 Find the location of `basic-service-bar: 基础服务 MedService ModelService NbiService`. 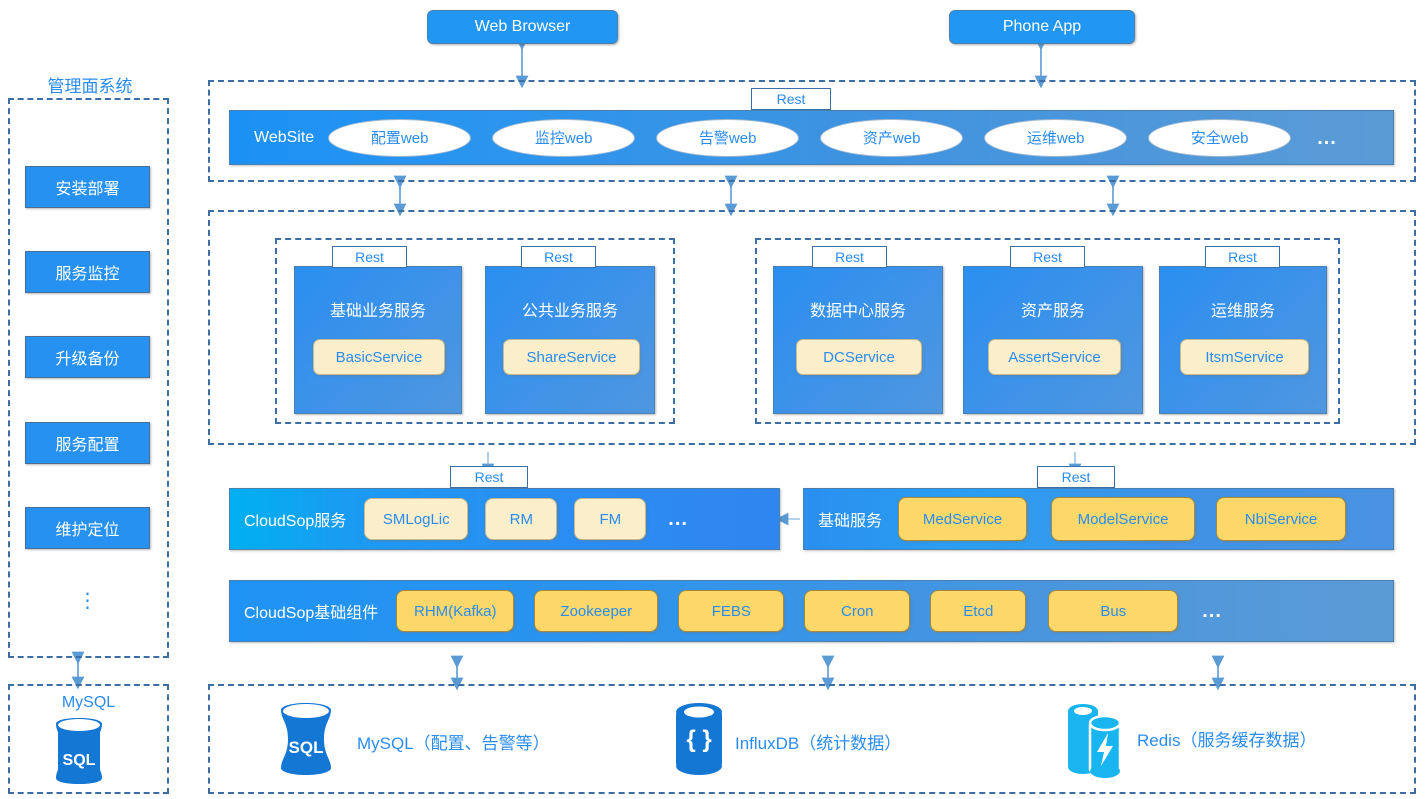

basic-service-bar: 基础服务 MedService ModelService NbiService is located at coordinates (1098, 519).